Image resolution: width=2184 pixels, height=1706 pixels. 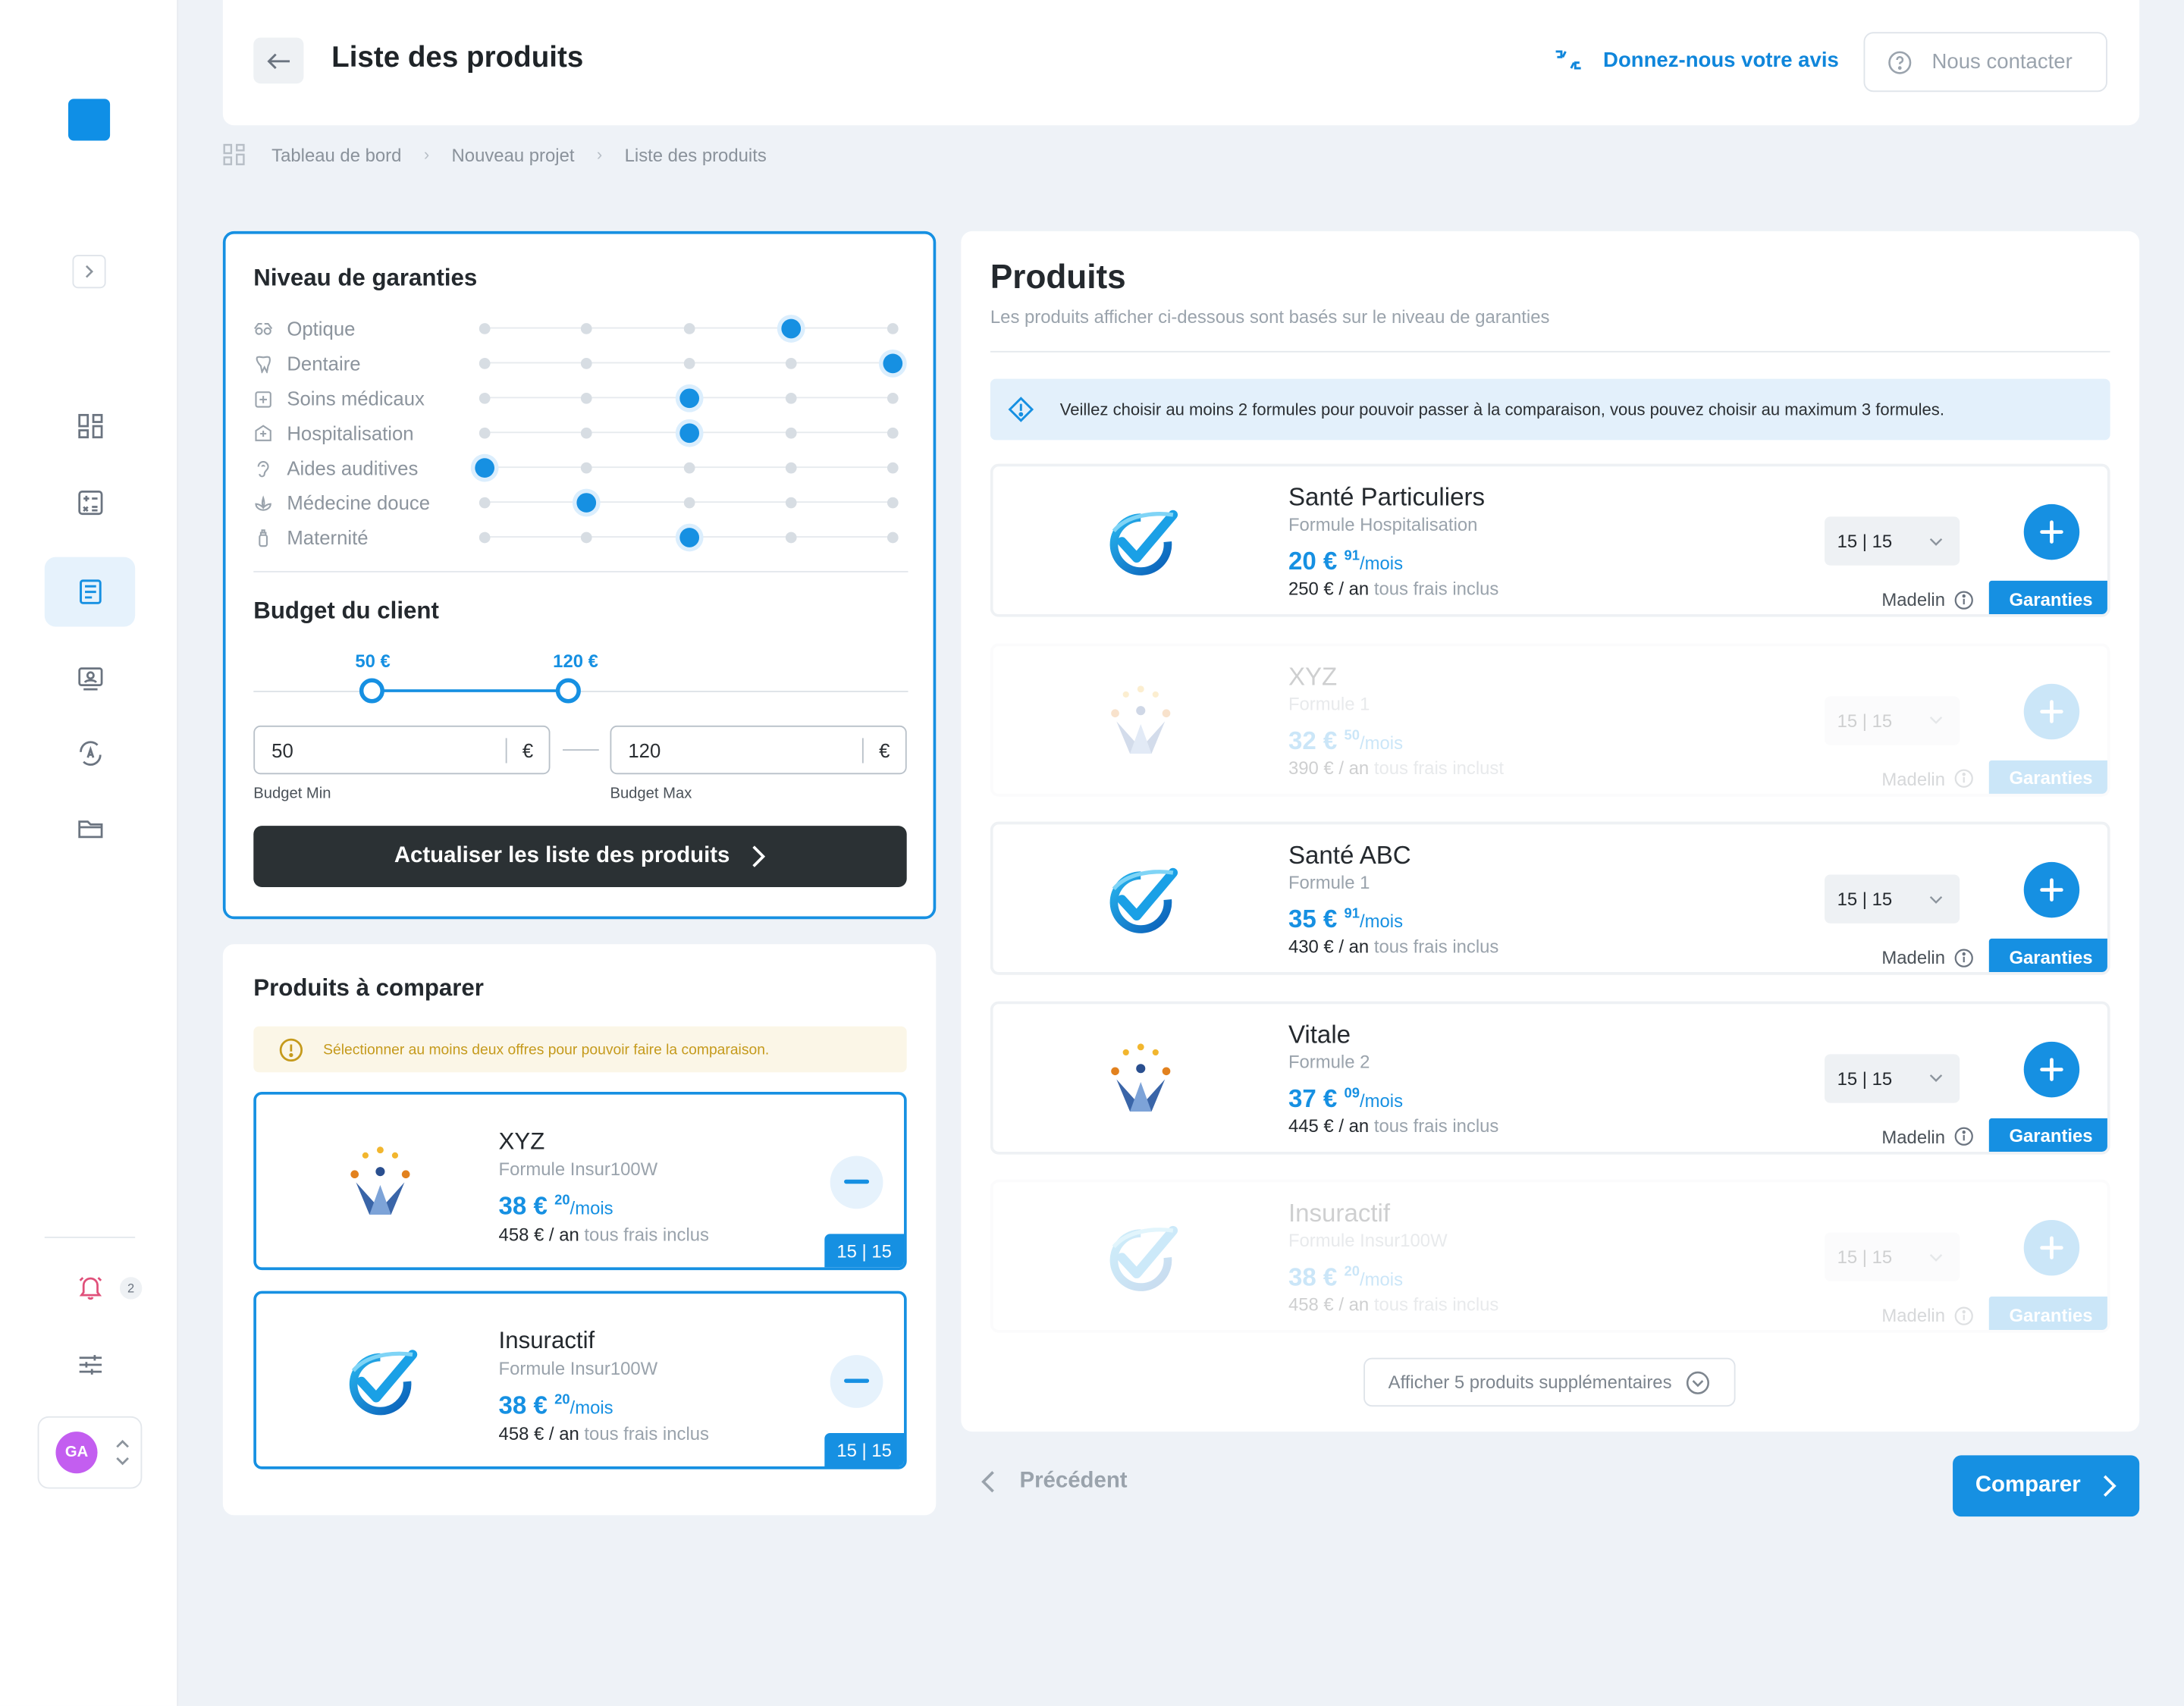 What do you see at coordinates (89, 120) in the screenshot?
I see `app-logo` at bounding box center [89, 120].